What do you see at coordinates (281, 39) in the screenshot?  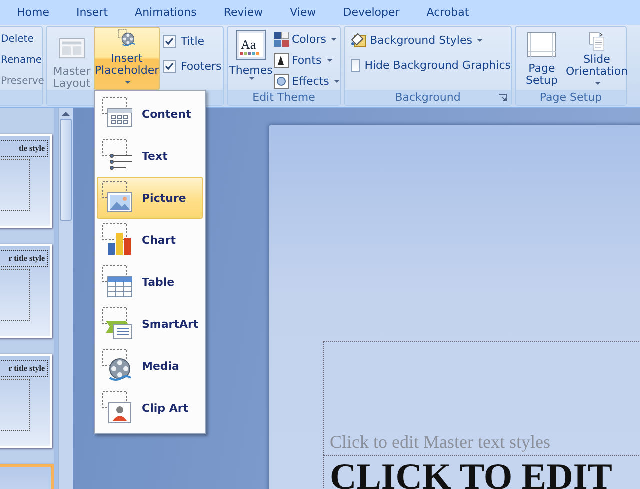 I see `color-swatch-icon` at bounding box center [281, 39].